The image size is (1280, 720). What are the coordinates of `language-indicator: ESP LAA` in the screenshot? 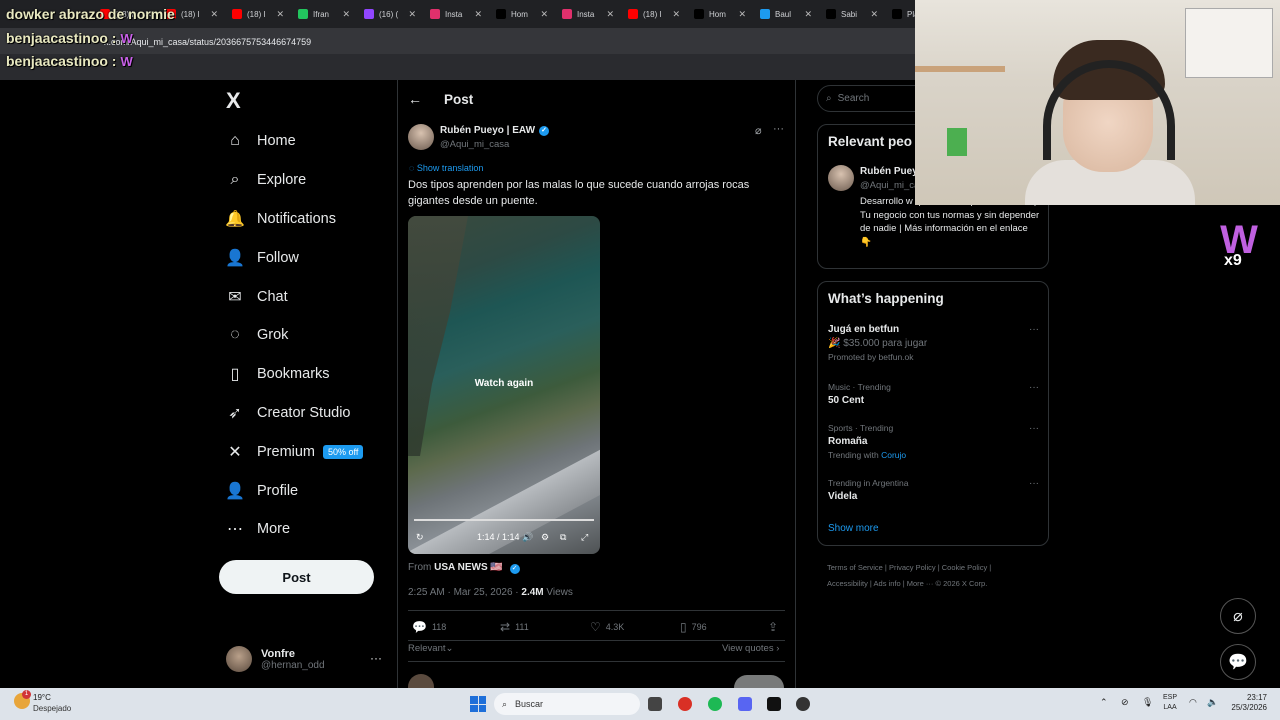 It's located at (1170, 703).